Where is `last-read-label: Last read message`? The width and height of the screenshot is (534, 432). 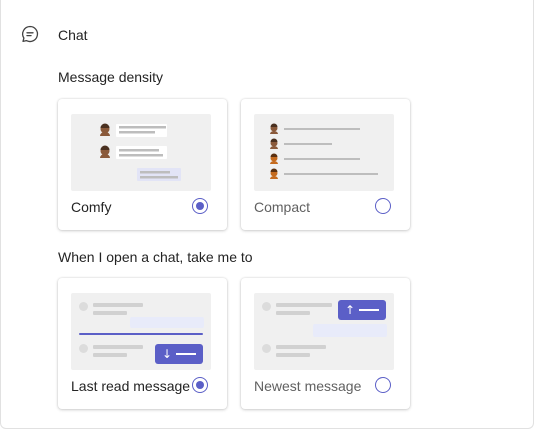
last-read-label: Last read message is located at coordinates (131, 386).